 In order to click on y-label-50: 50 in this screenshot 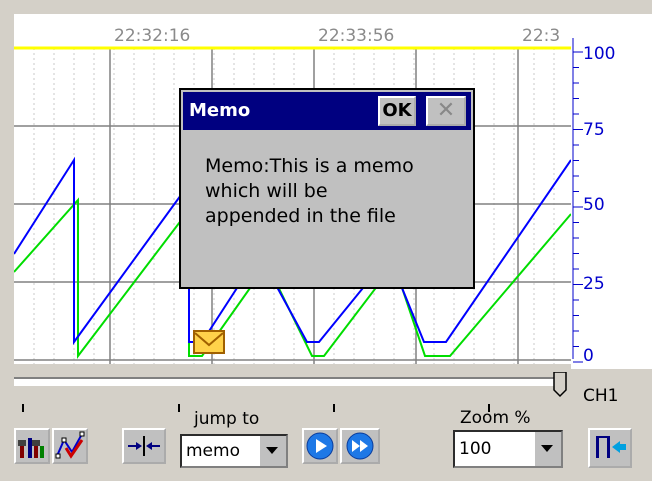, I will do `click(594, 205)`.